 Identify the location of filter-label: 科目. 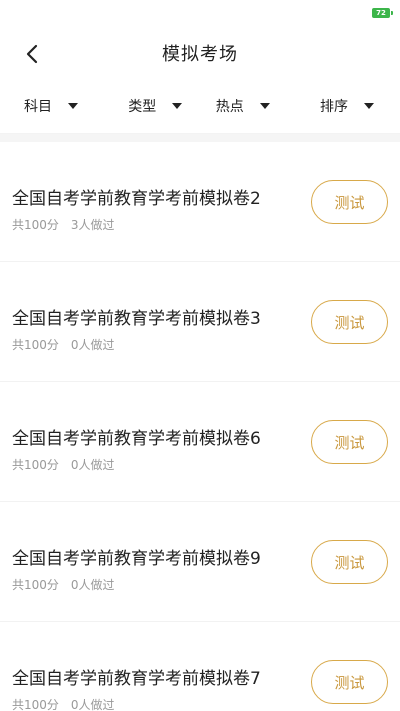
(38, 106).